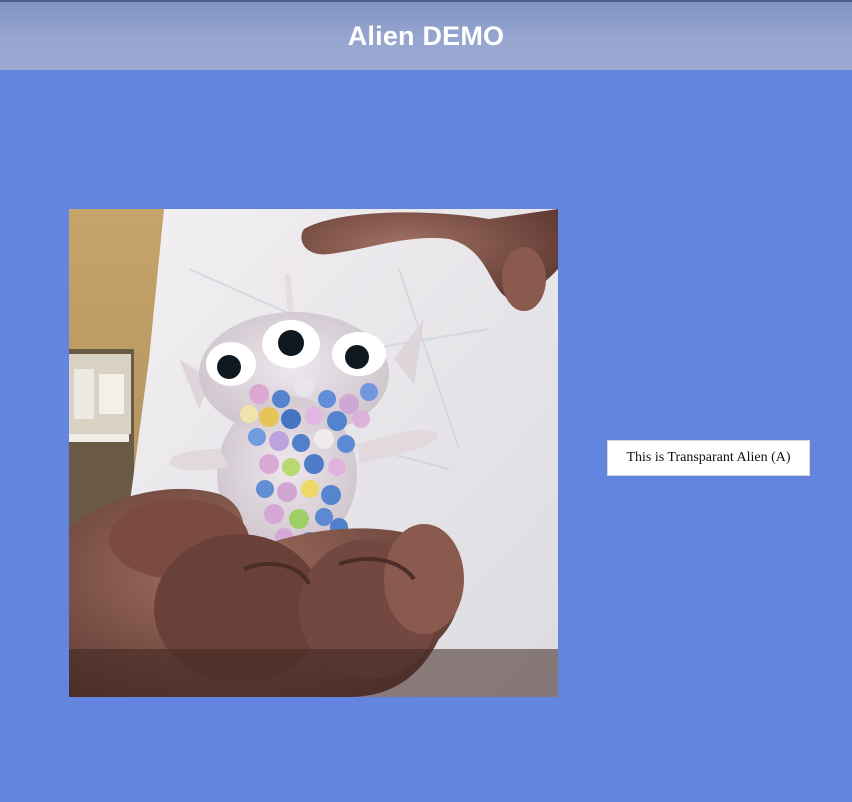 The height and width of the screenshot is (802, 852). I want to click on prediction-label: This is Transparant Alien (A), so click(708, 458).